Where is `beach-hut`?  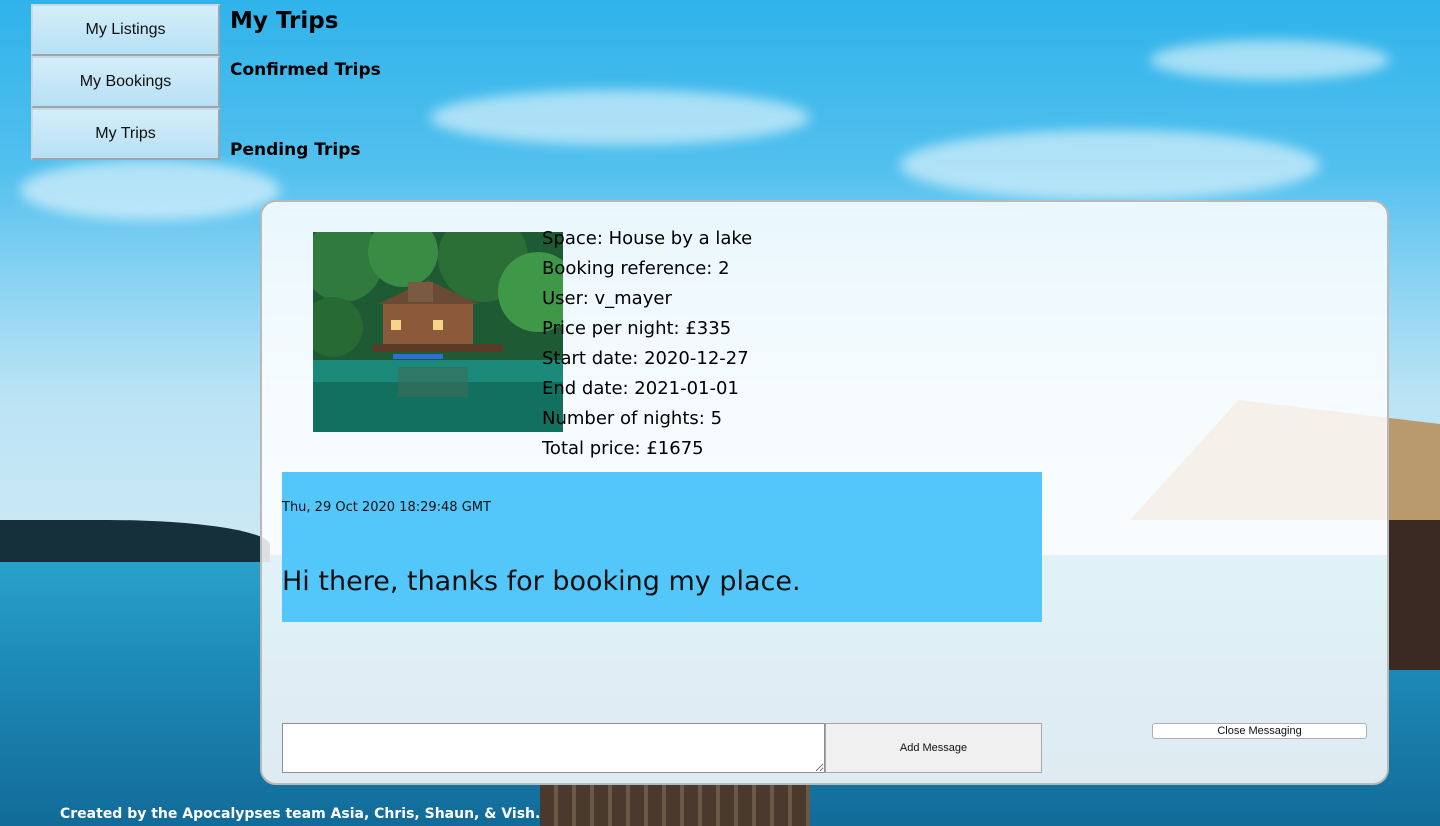
beach-hut is located at coordinates (1414, 595).